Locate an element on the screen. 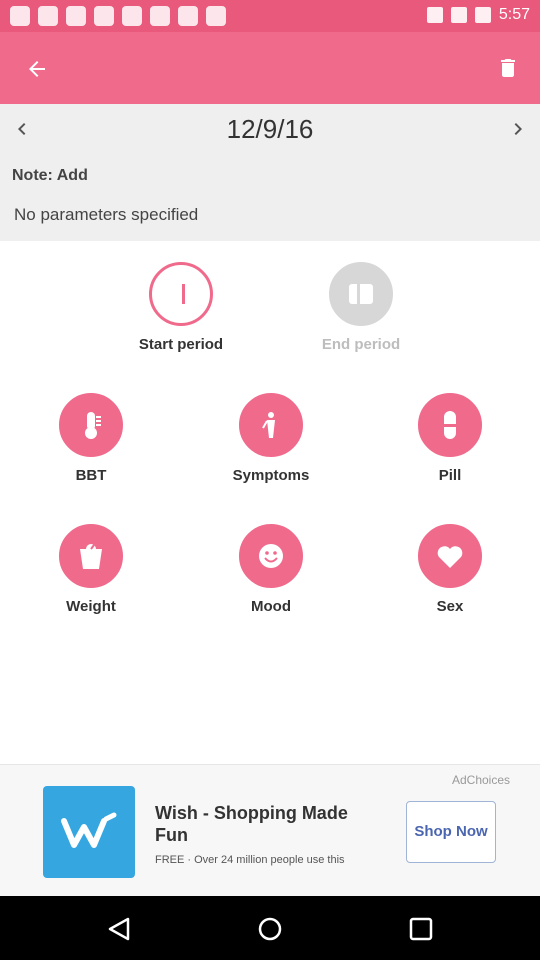 This screenshot has width=540, height=960. start-period-label: Start period is located at coordinates (181, 344).